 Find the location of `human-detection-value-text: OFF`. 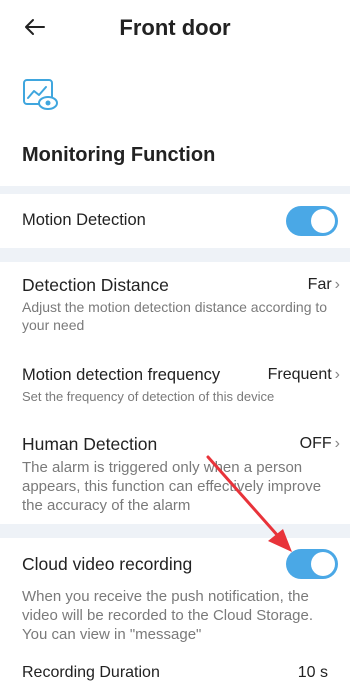

human-detection-value-text: OFF is located at coordinates (315, 443).